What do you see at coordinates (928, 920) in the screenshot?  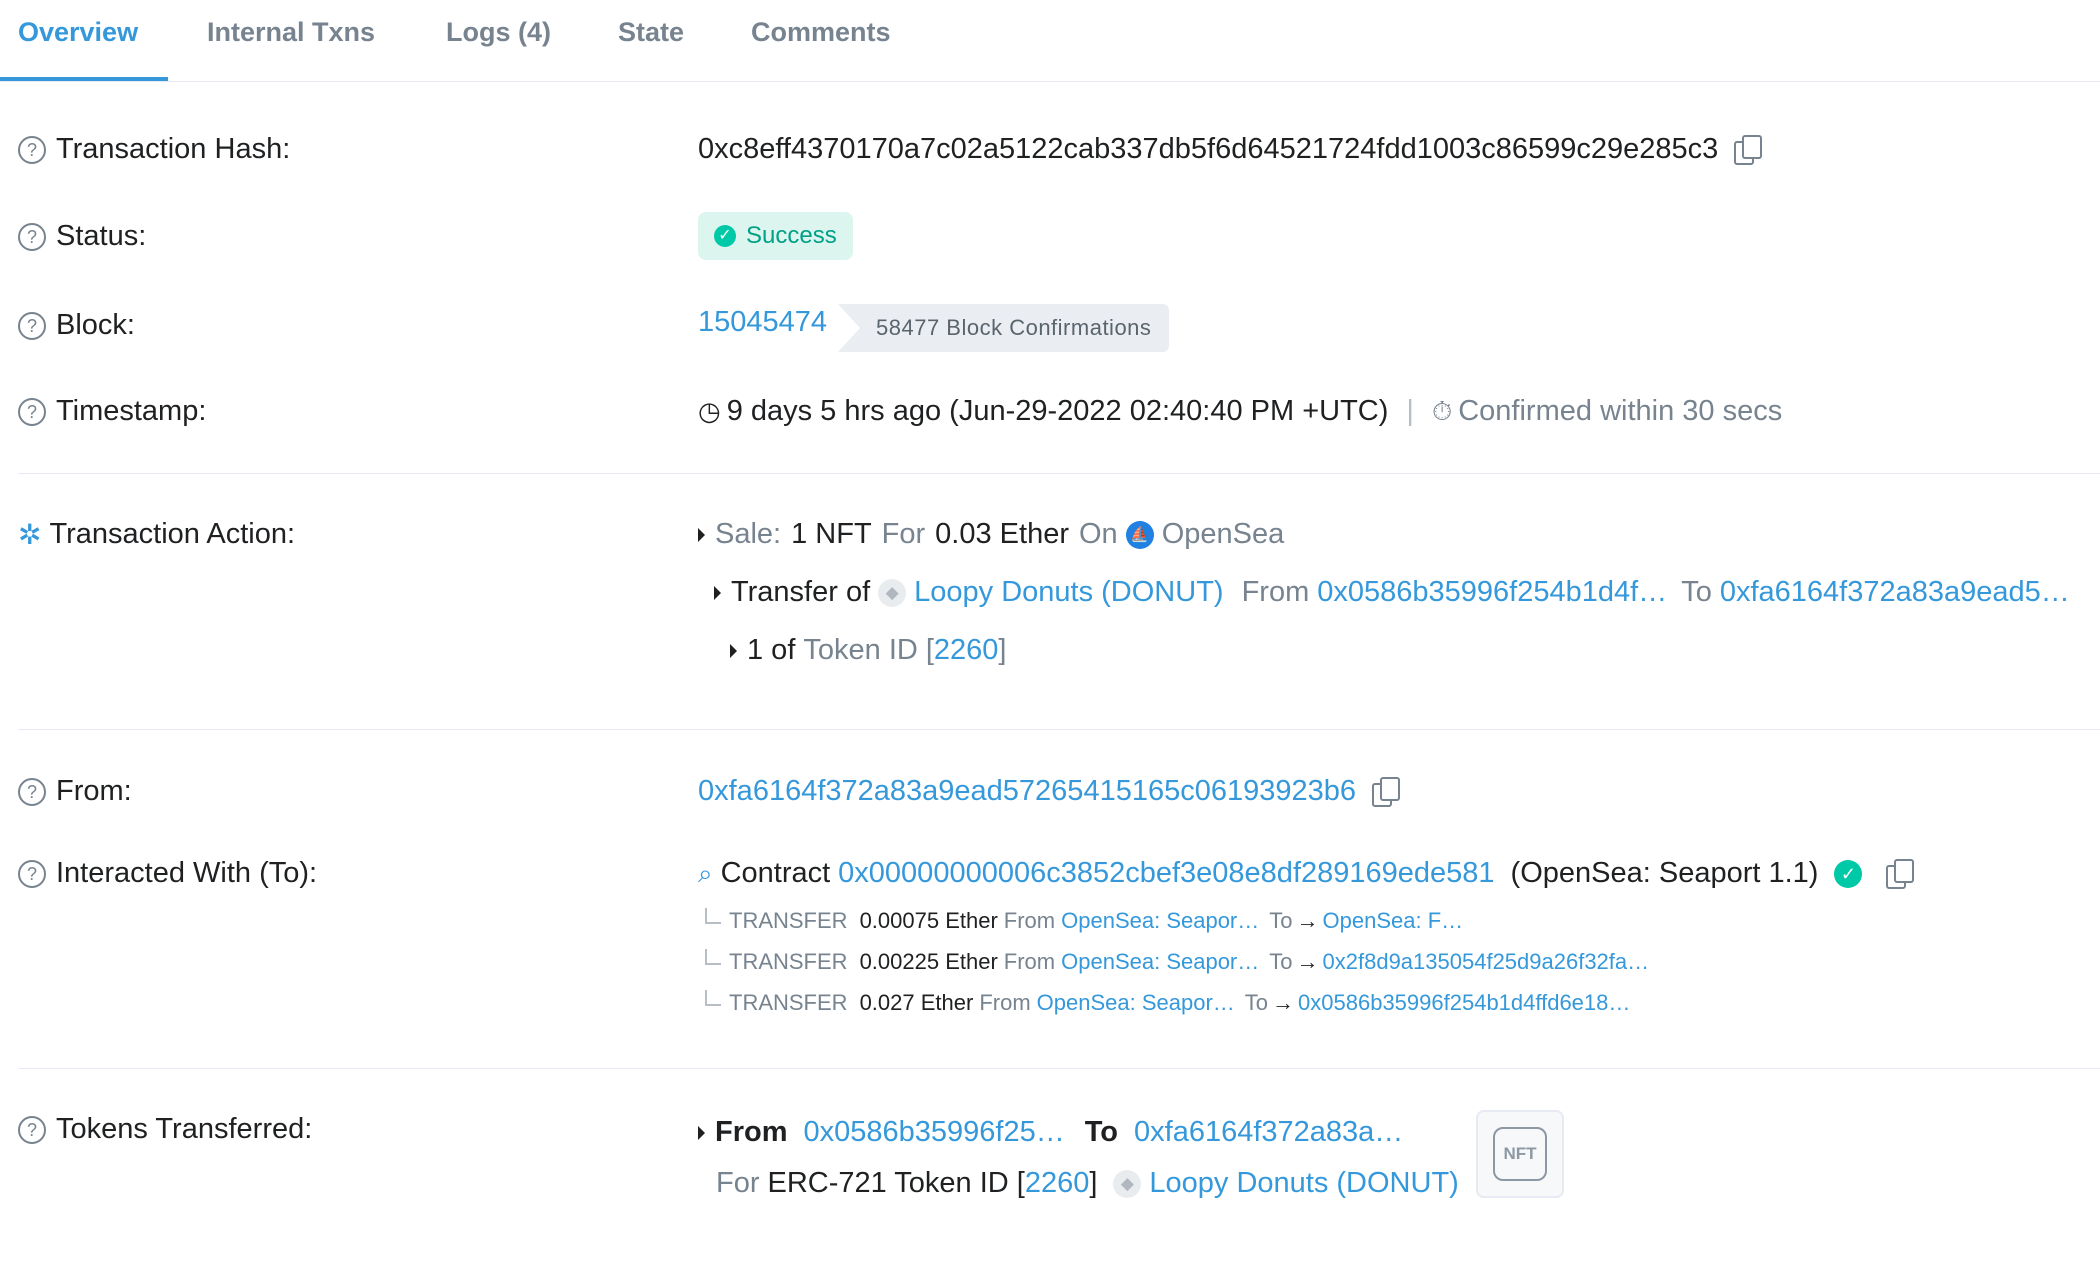 I see `transfer-amount: 0.00075 Ether` at bounding box center [928, 920].